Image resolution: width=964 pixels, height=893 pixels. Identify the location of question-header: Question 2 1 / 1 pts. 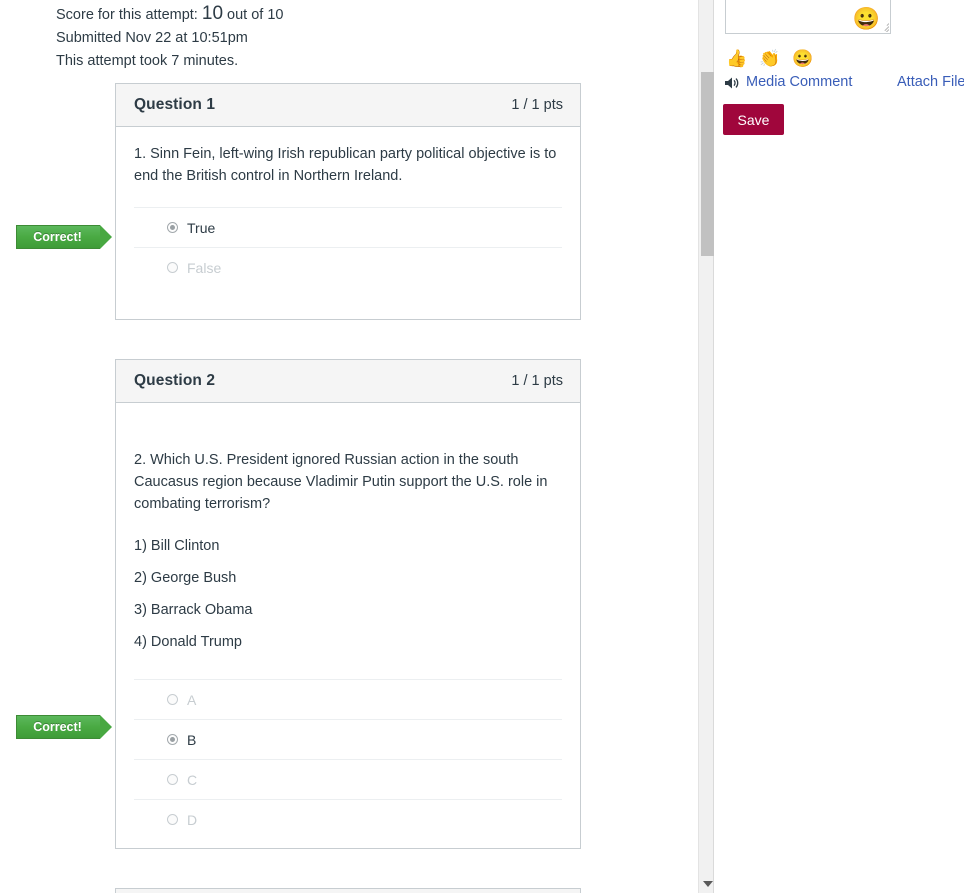
(348, 381).